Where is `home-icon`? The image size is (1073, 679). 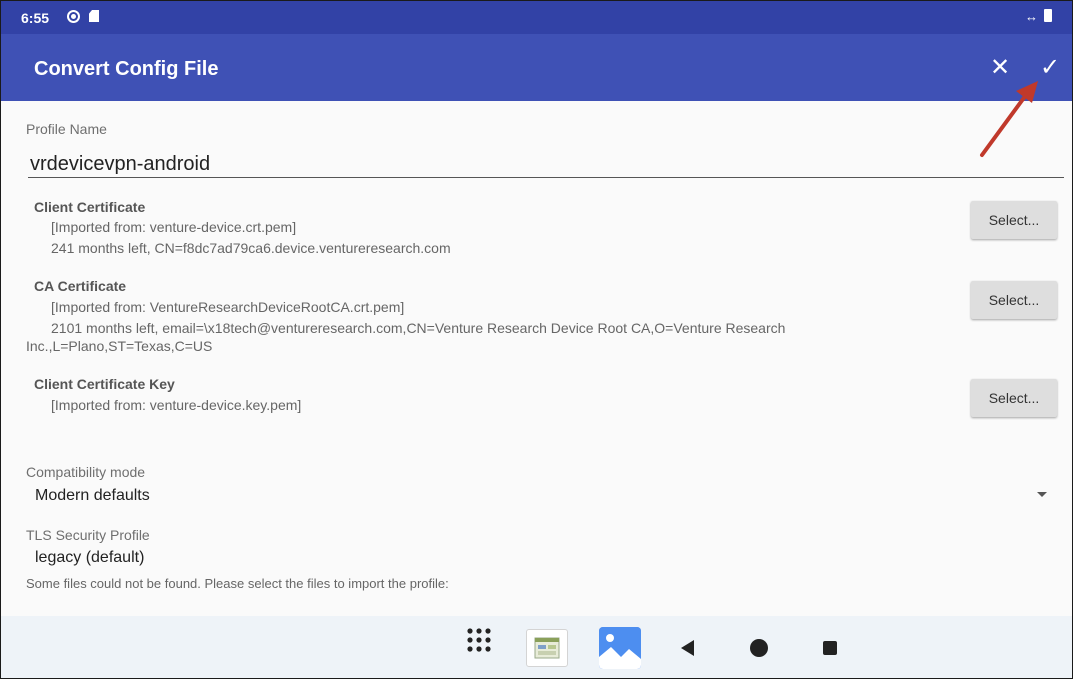
home-icon is located at coordinates (759, 648).